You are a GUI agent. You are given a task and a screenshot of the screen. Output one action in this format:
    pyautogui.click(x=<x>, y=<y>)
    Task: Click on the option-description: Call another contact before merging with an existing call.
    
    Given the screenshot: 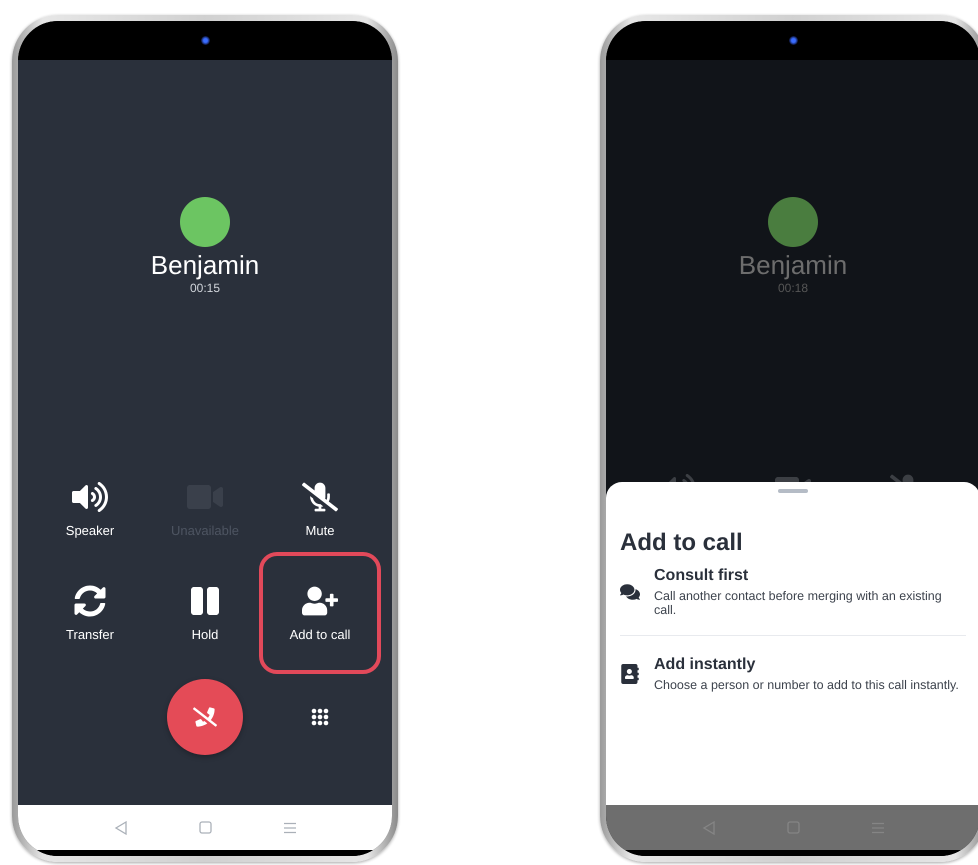 What is the action you would take?
    pyautogui.click(x=798, y=603)
    